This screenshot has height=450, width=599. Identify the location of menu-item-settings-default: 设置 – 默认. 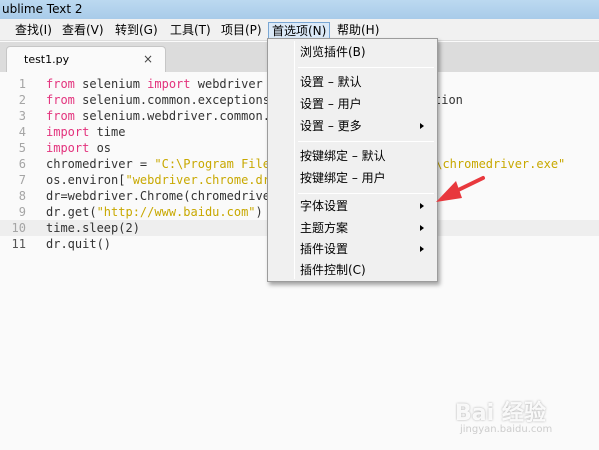
(352, 82).